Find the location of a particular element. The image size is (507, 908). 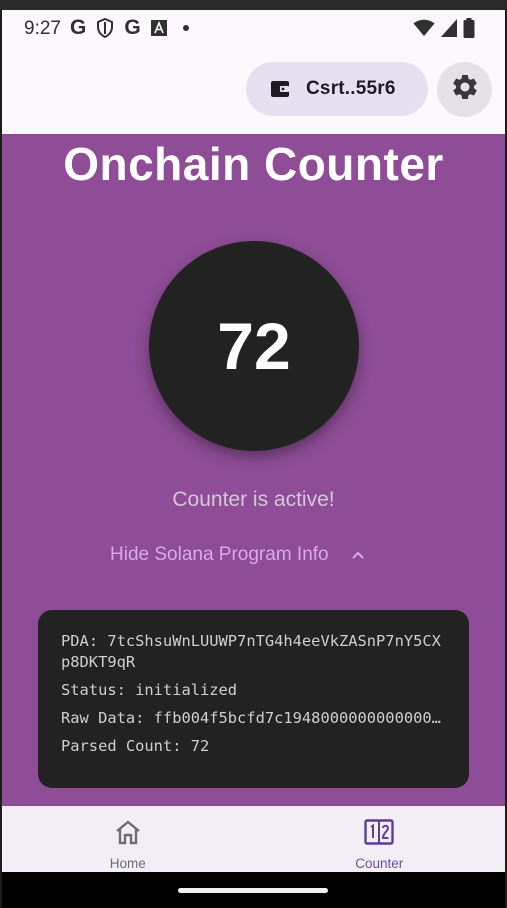

wallet-icon is located at coordinates (280, 89).